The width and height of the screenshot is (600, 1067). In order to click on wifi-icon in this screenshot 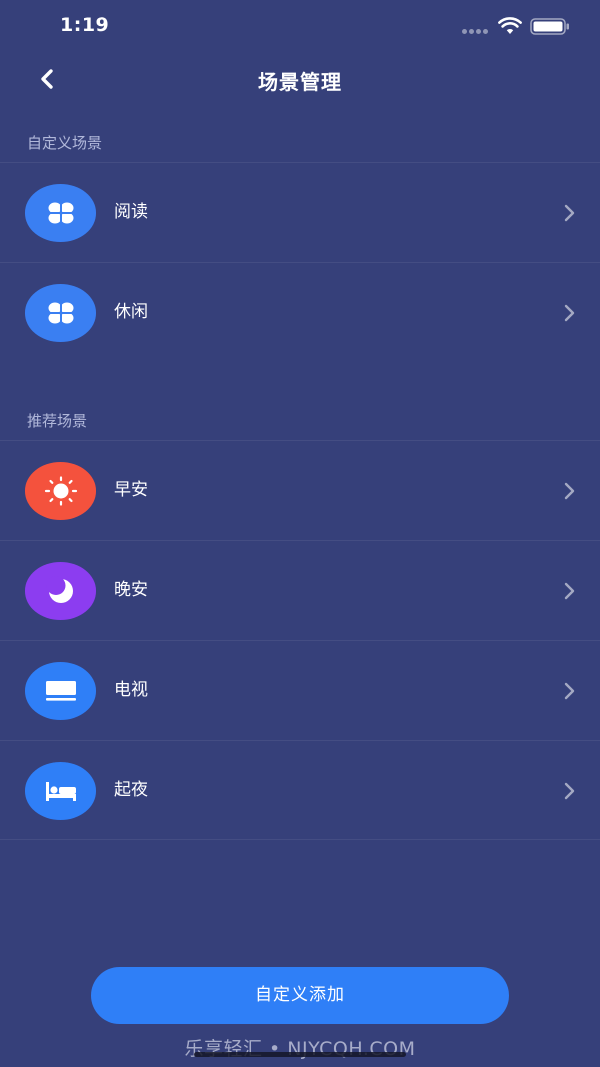, I will do `click(510, 25)`.